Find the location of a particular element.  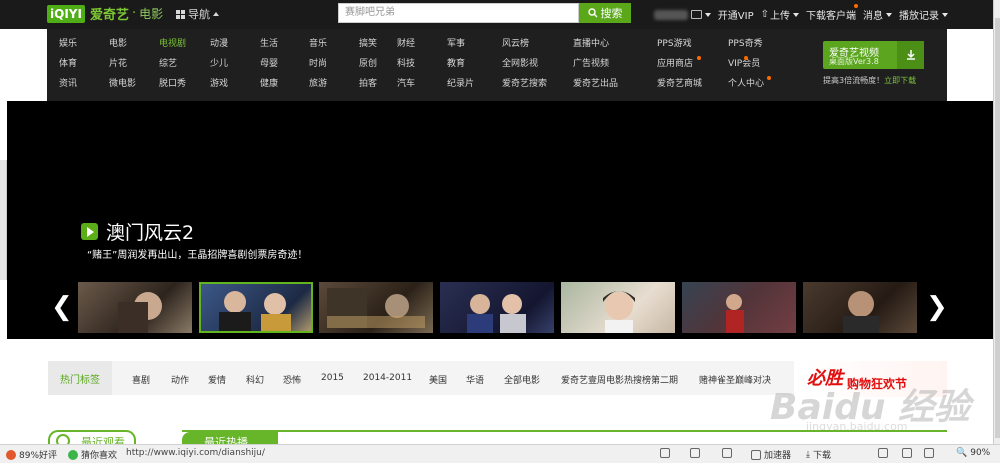

nav-menu-button: 导航 is located at coordinates (197, 14).